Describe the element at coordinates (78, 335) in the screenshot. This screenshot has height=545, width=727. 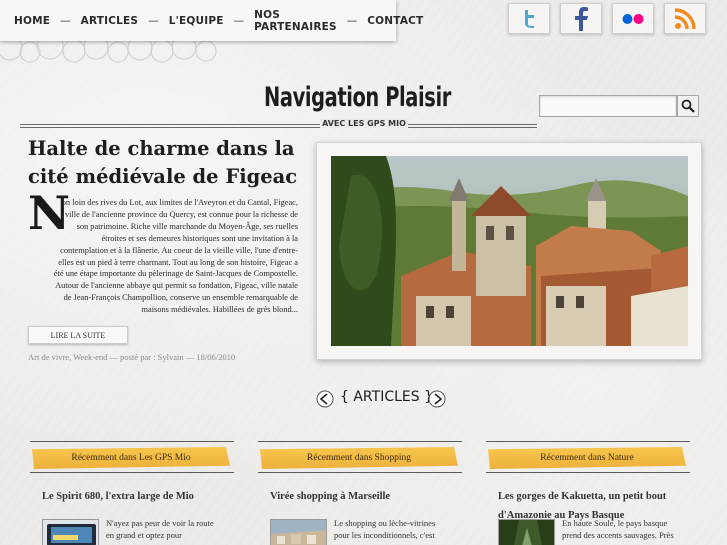
I see `read-more-button: LIRE LA SUITE` at that location.